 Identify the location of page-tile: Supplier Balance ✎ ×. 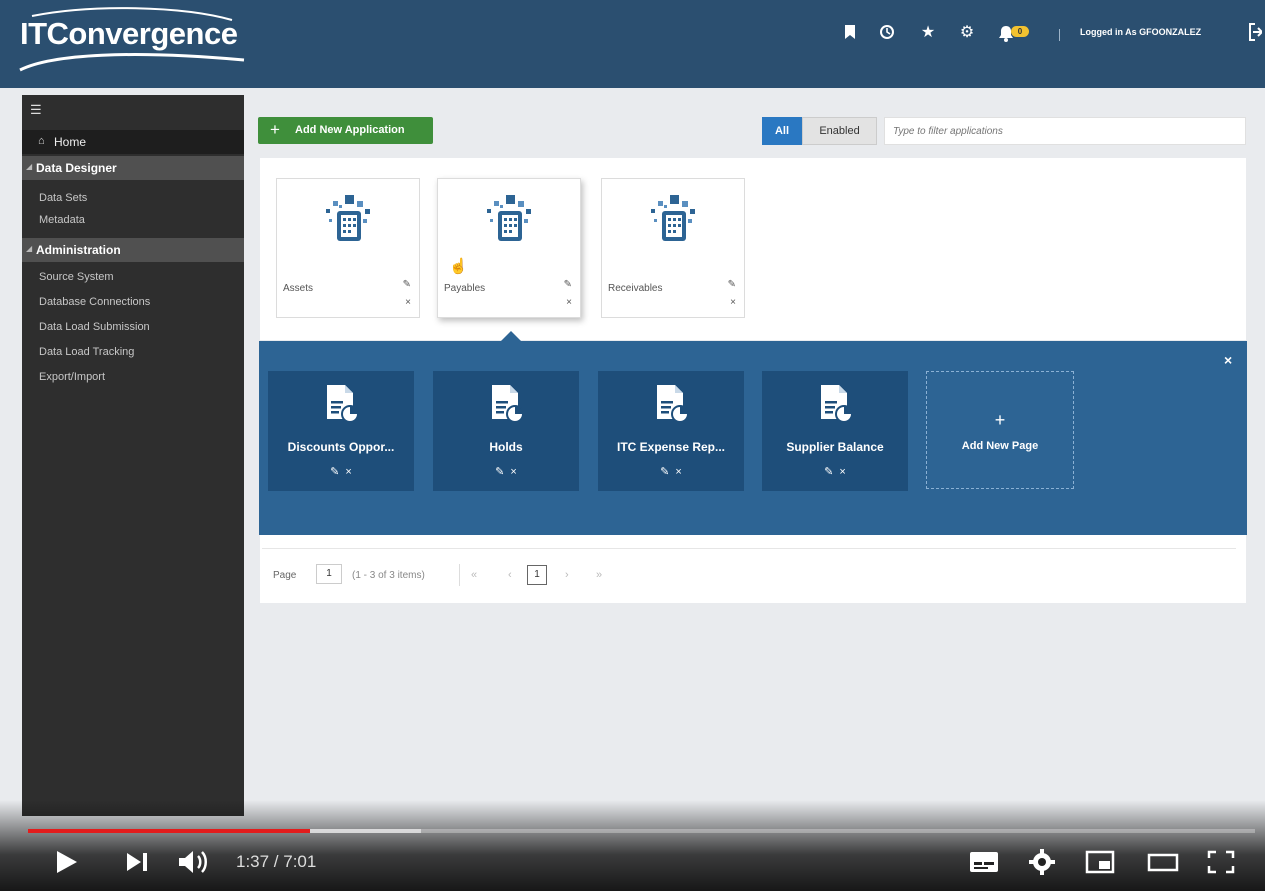
(835, 431).